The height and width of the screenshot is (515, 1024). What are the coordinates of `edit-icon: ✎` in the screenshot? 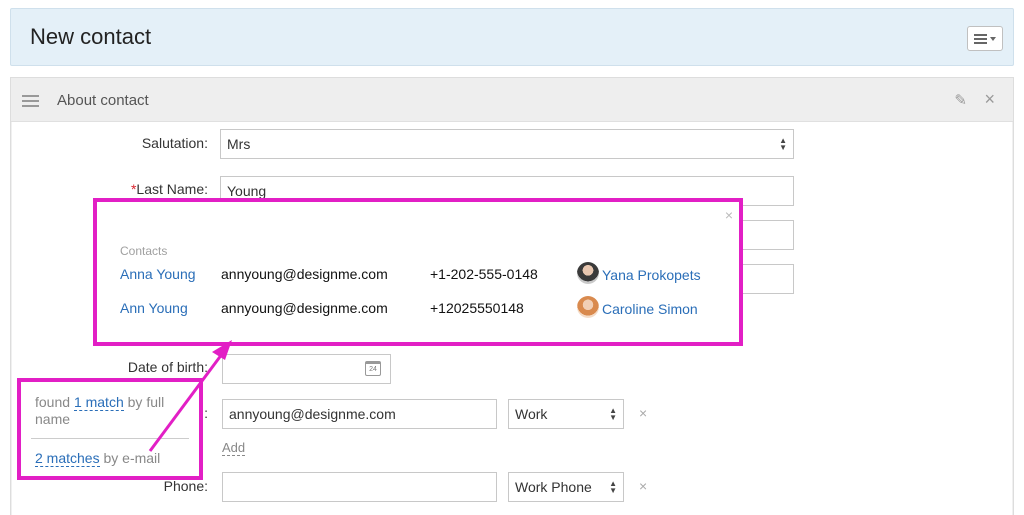 It's located at (960, 100).